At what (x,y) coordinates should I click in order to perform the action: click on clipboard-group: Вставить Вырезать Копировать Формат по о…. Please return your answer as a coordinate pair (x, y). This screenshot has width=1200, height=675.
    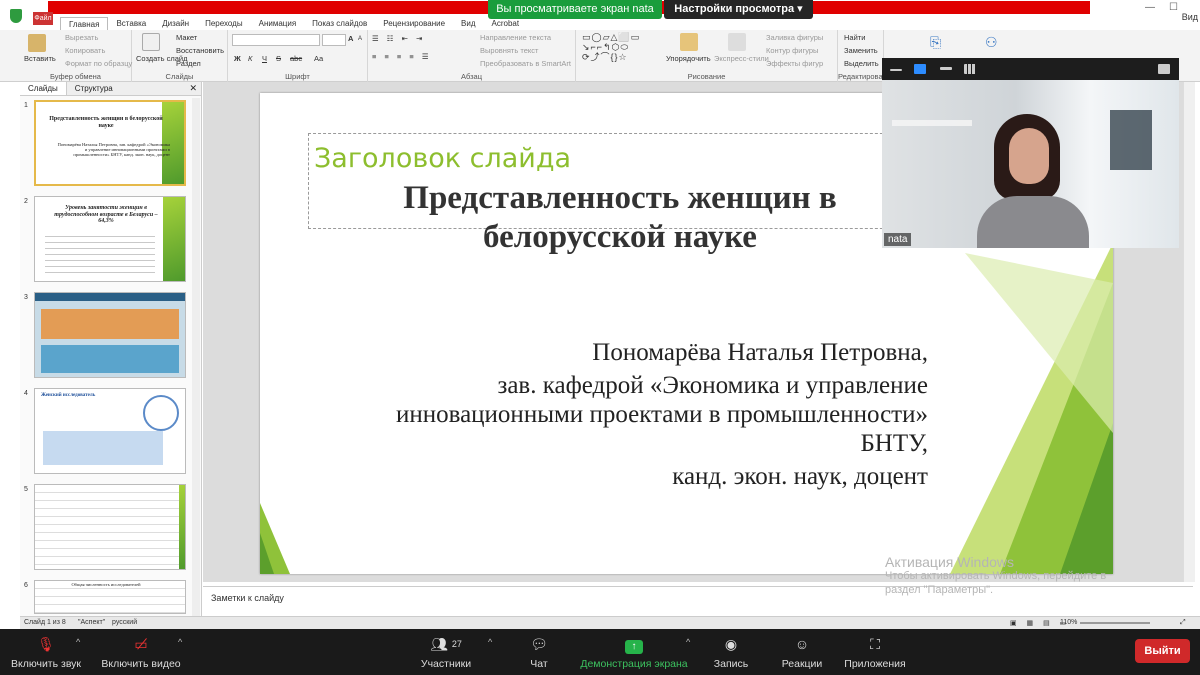
    Looking at the image, I should click on (76, 56).